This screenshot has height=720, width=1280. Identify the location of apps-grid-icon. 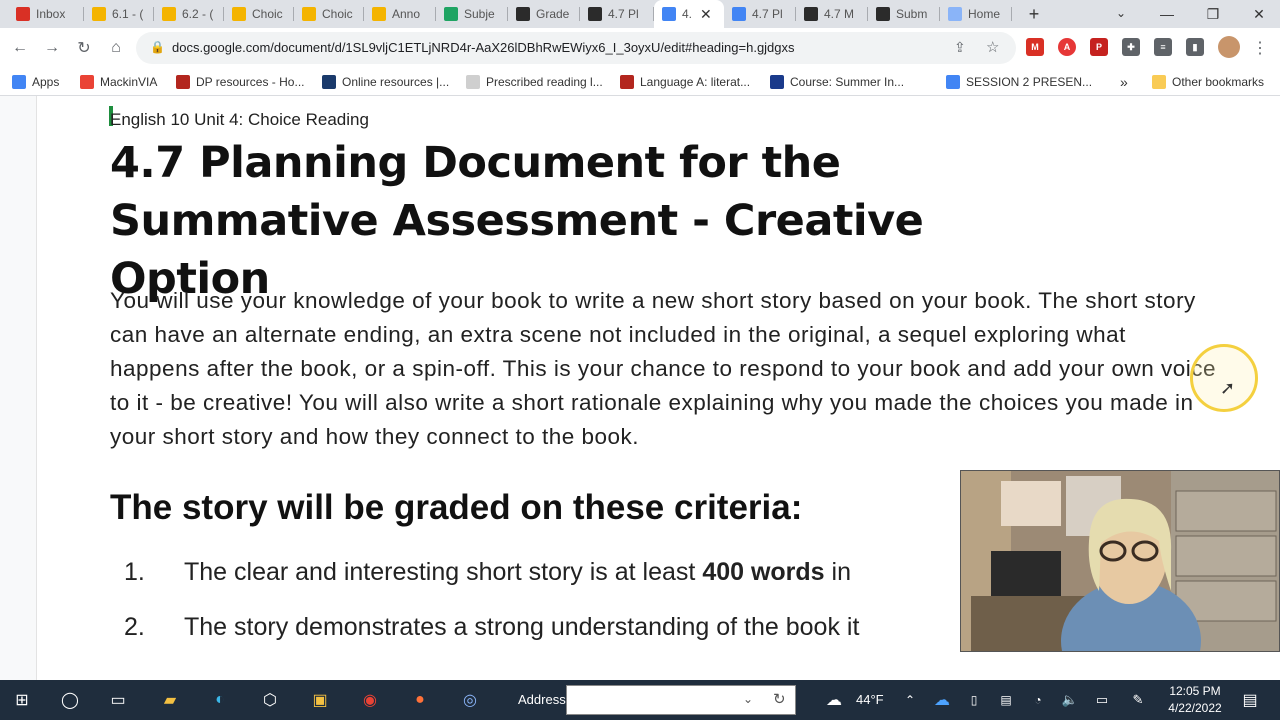
(19, 82).